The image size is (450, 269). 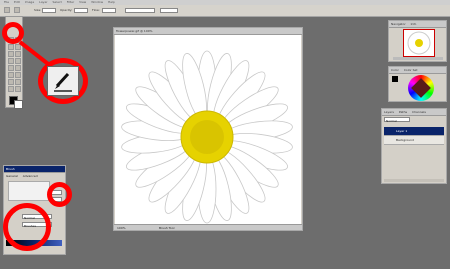 What do you see at coordinates (66, 10) in the screenshot?
I see `opacity-label: Opacity:` at bounding box center [66, 10].